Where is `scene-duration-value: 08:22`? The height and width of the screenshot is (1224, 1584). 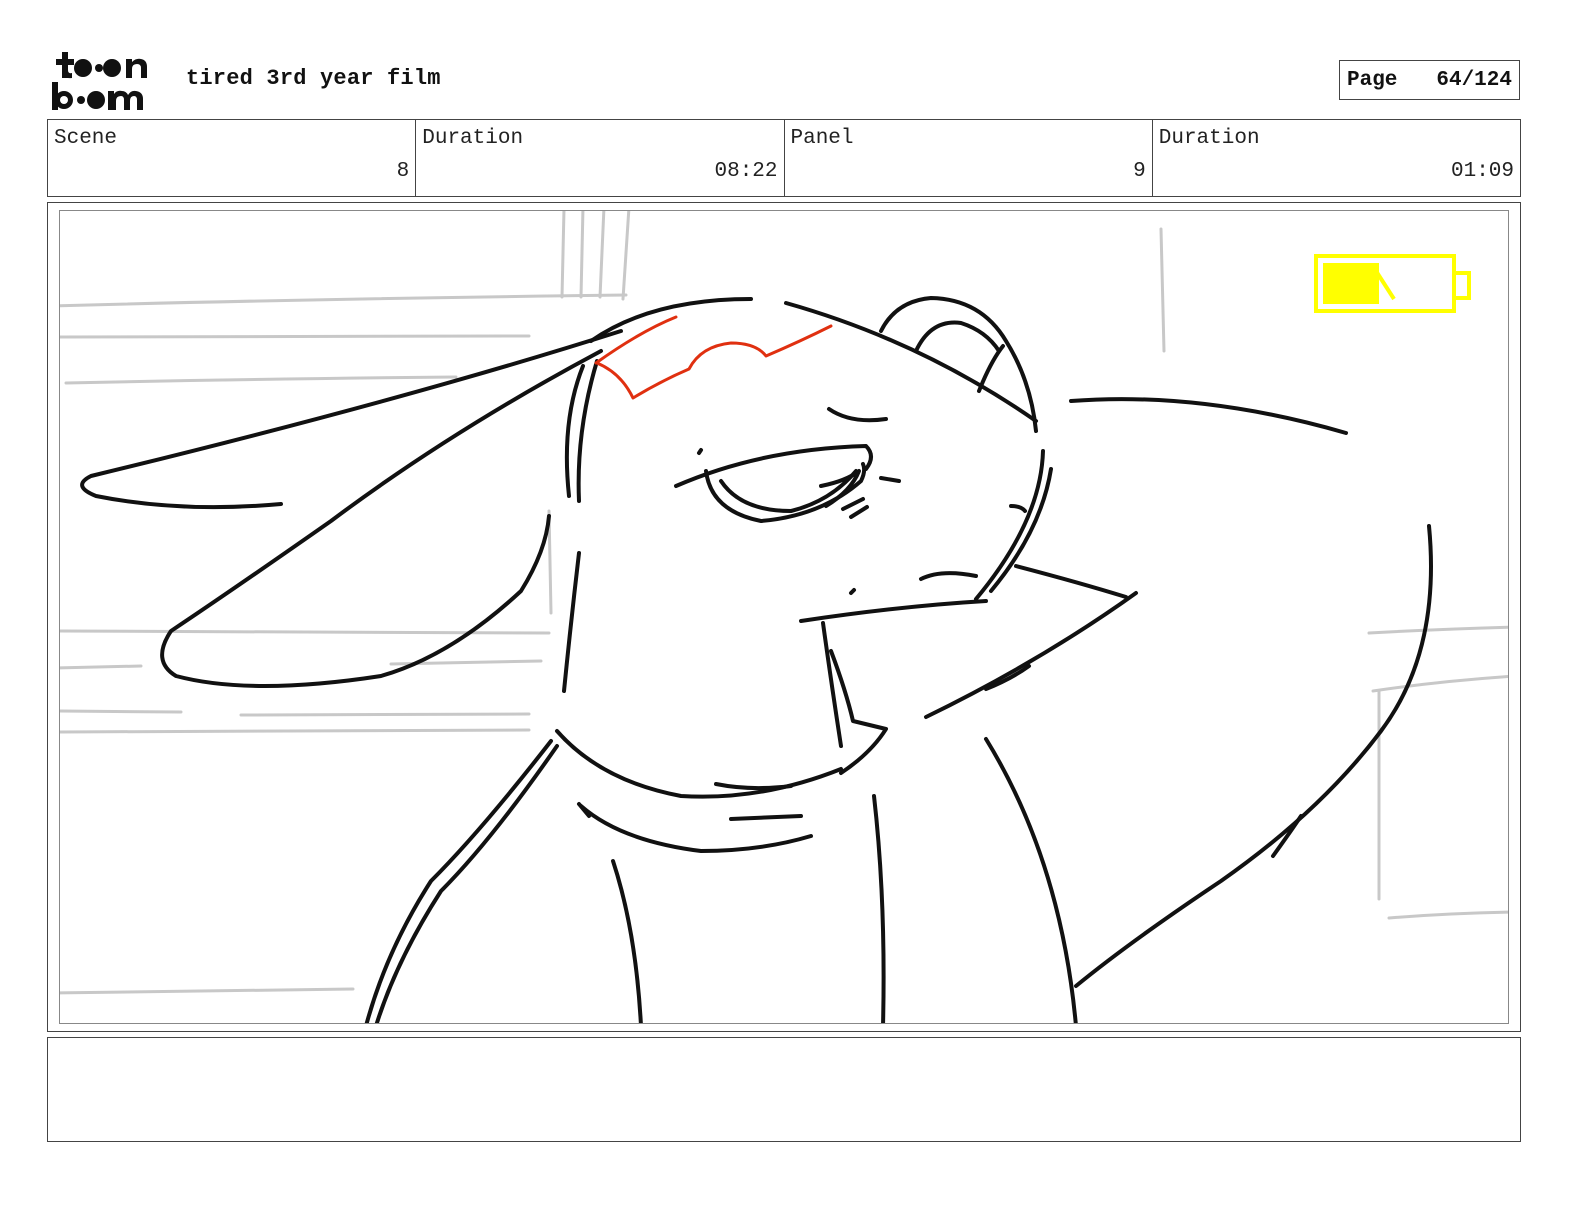
scene-duration-value: 08:22 is located at coordinates (746, 171).